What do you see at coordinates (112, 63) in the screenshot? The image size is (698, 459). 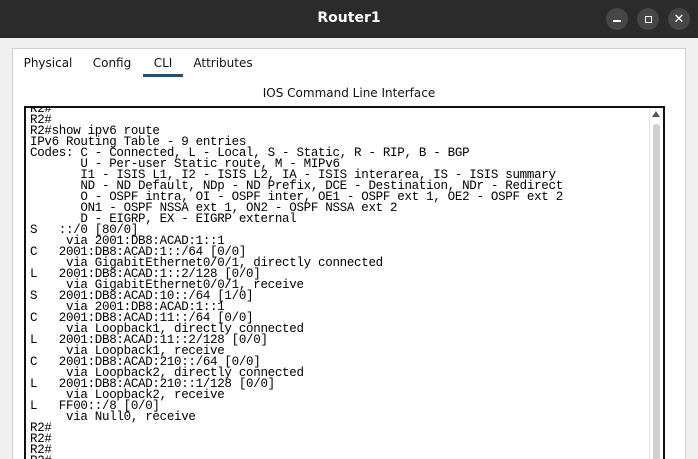 I see `tab-config: Config` at bounding box center [112, 63].